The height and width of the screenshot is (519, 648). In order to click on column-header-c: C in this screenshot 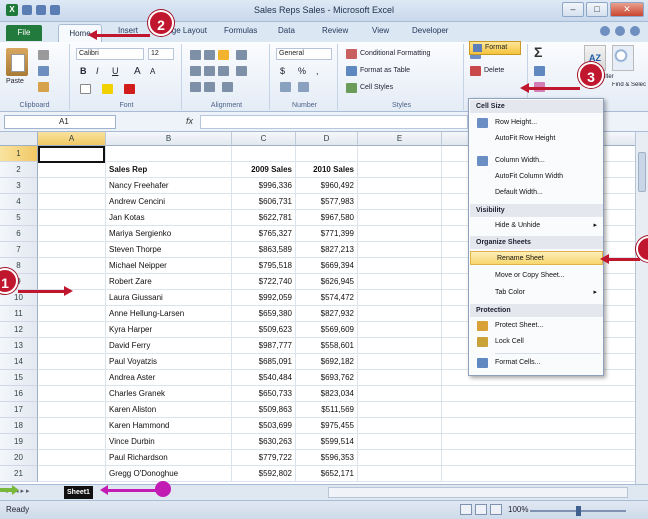, I will do `click(264, 139)`.